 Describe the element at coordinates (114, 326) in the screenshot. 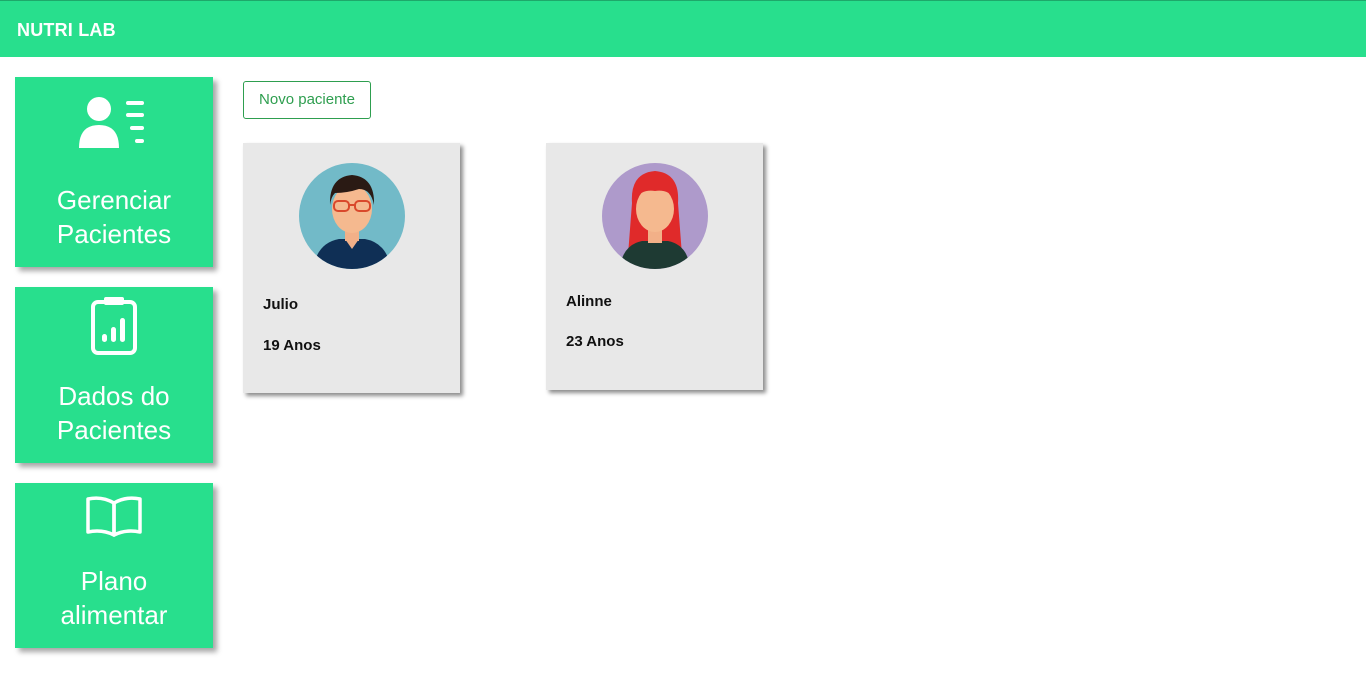

I see `clipboard-chart-icon` at that location.